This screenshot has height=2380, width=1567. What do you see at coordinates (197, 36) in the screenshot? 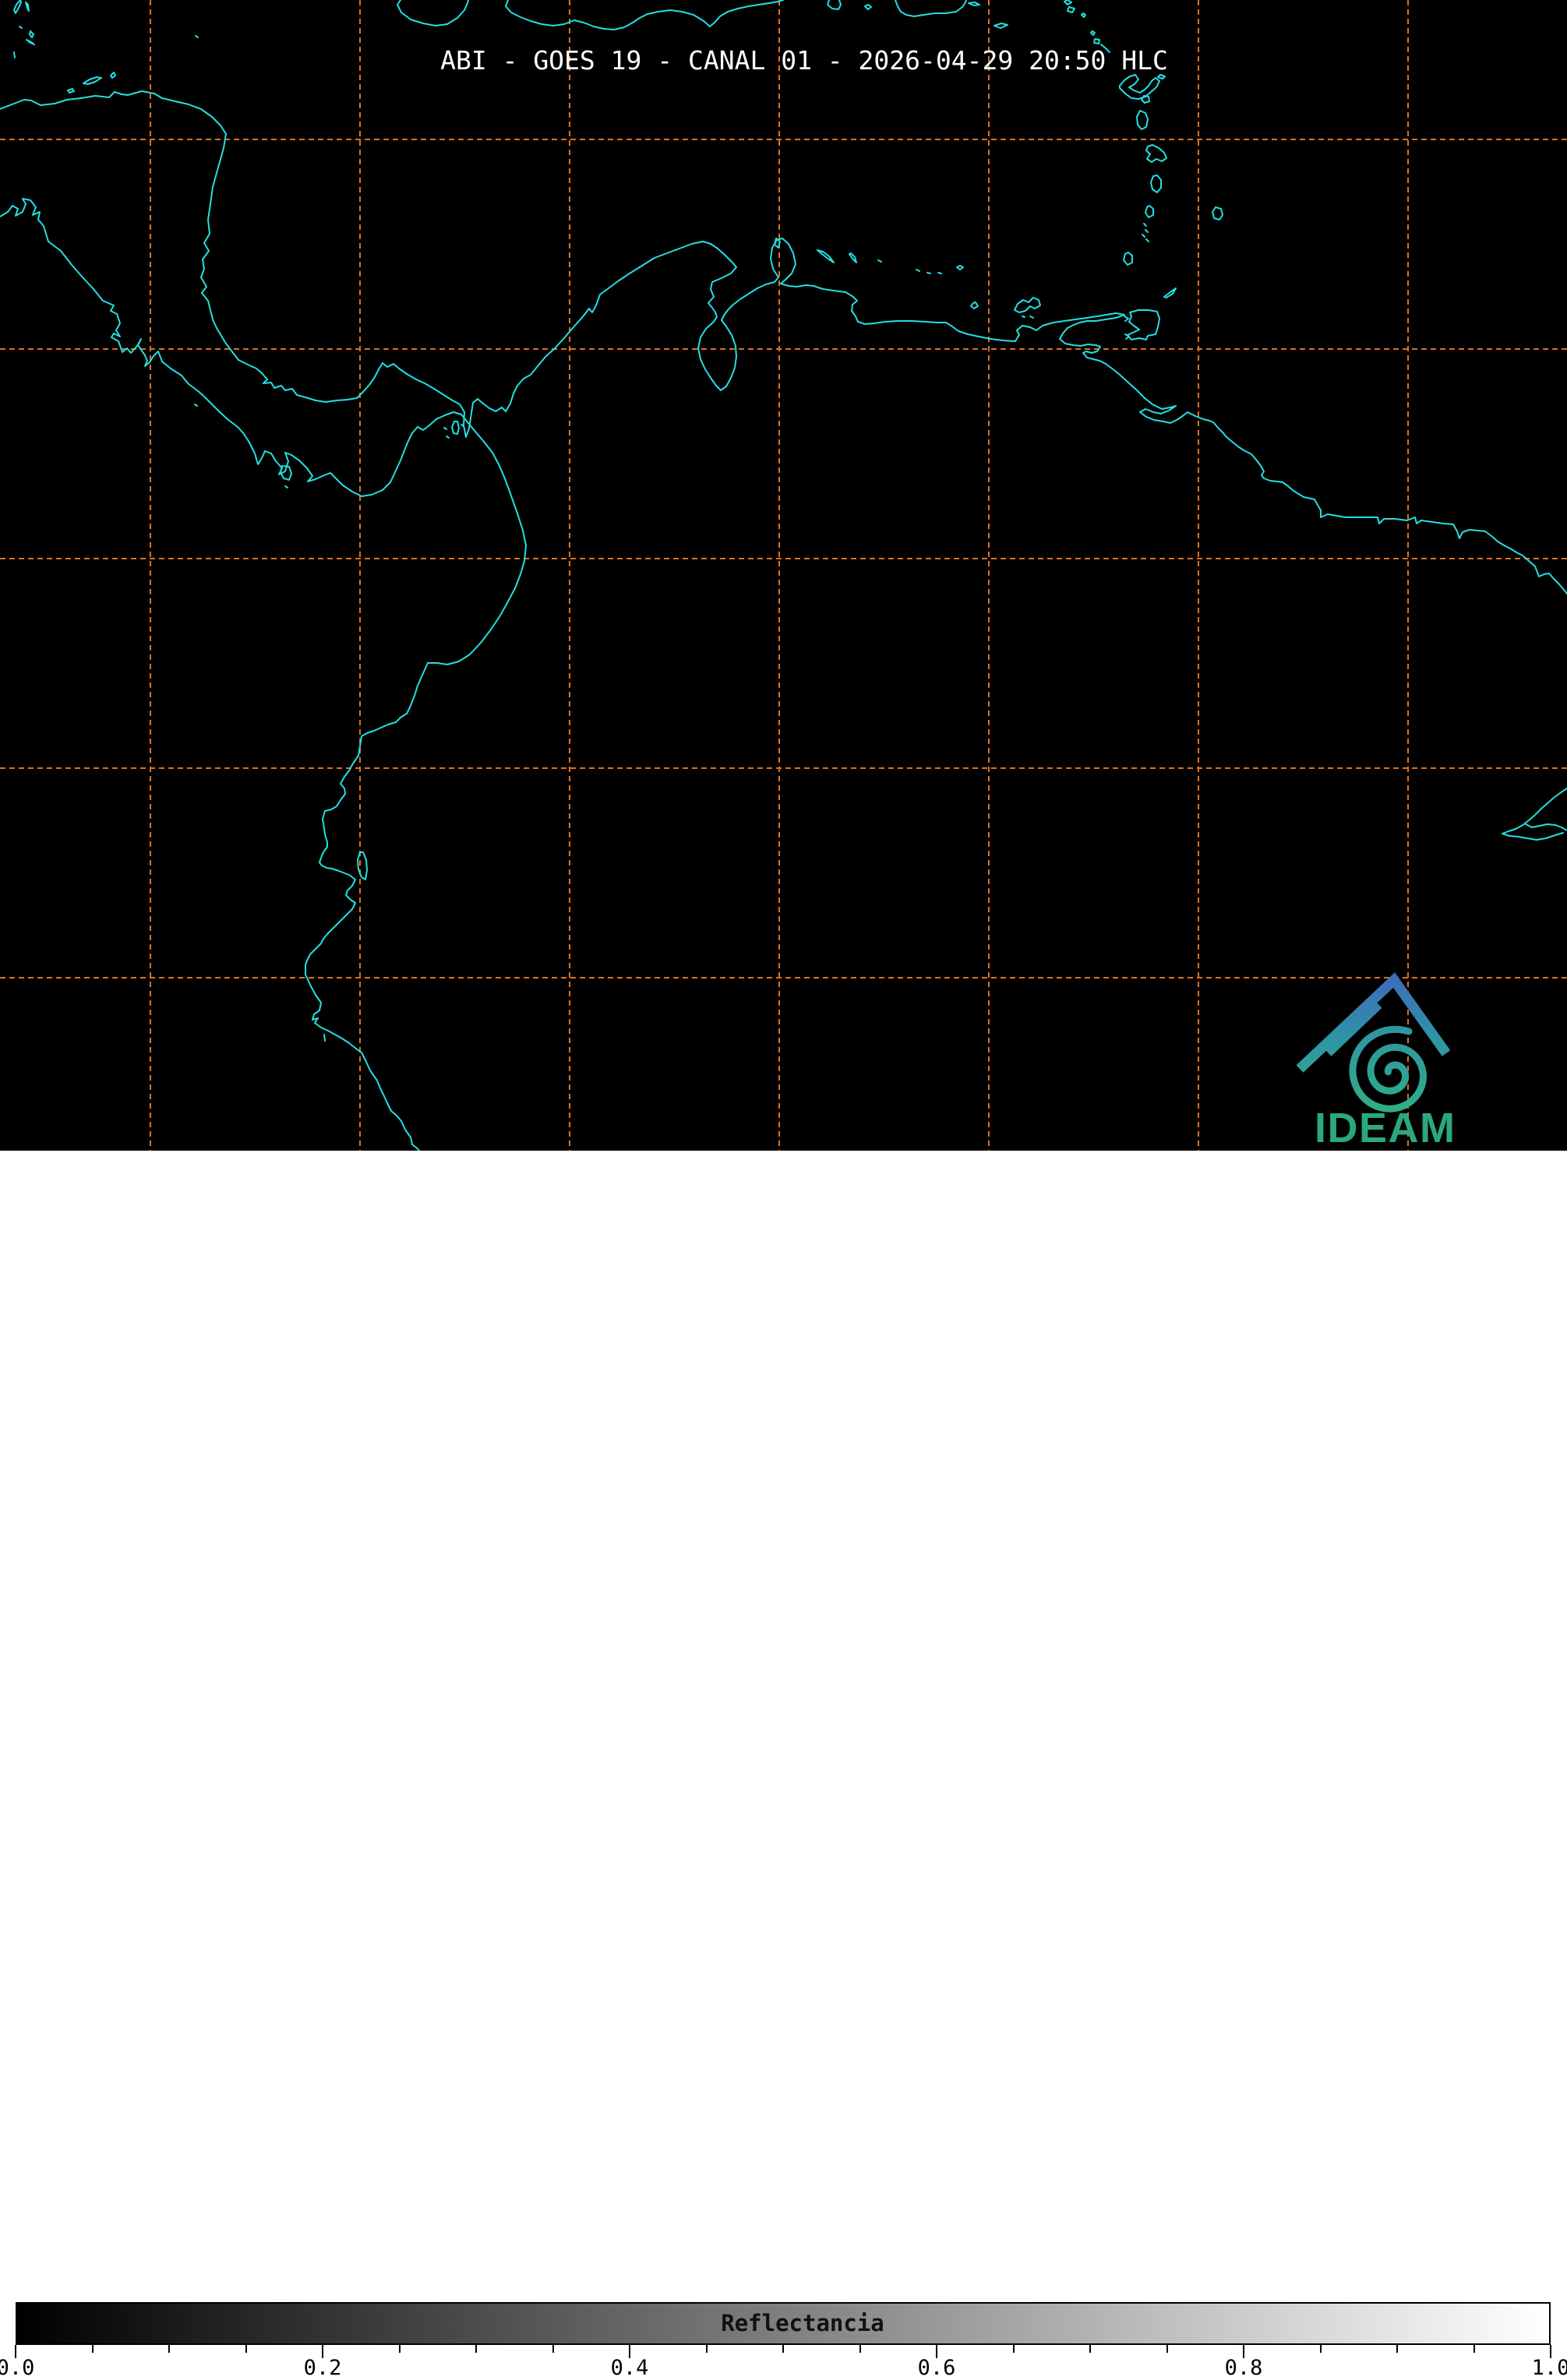
I see `coastline-swan-island` at bounding box center [197, 36].